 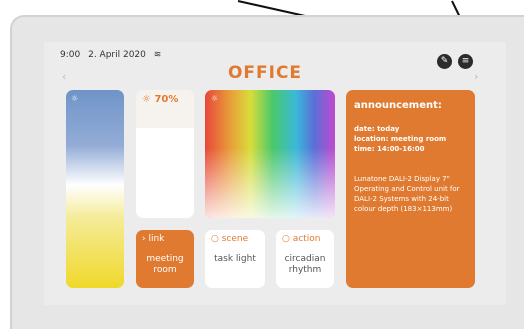 What do you see at coordinates (389, 149) in the screenshot?
I see `announcement-time: time: 14:00-16:00` at bounding box center [389, 149].